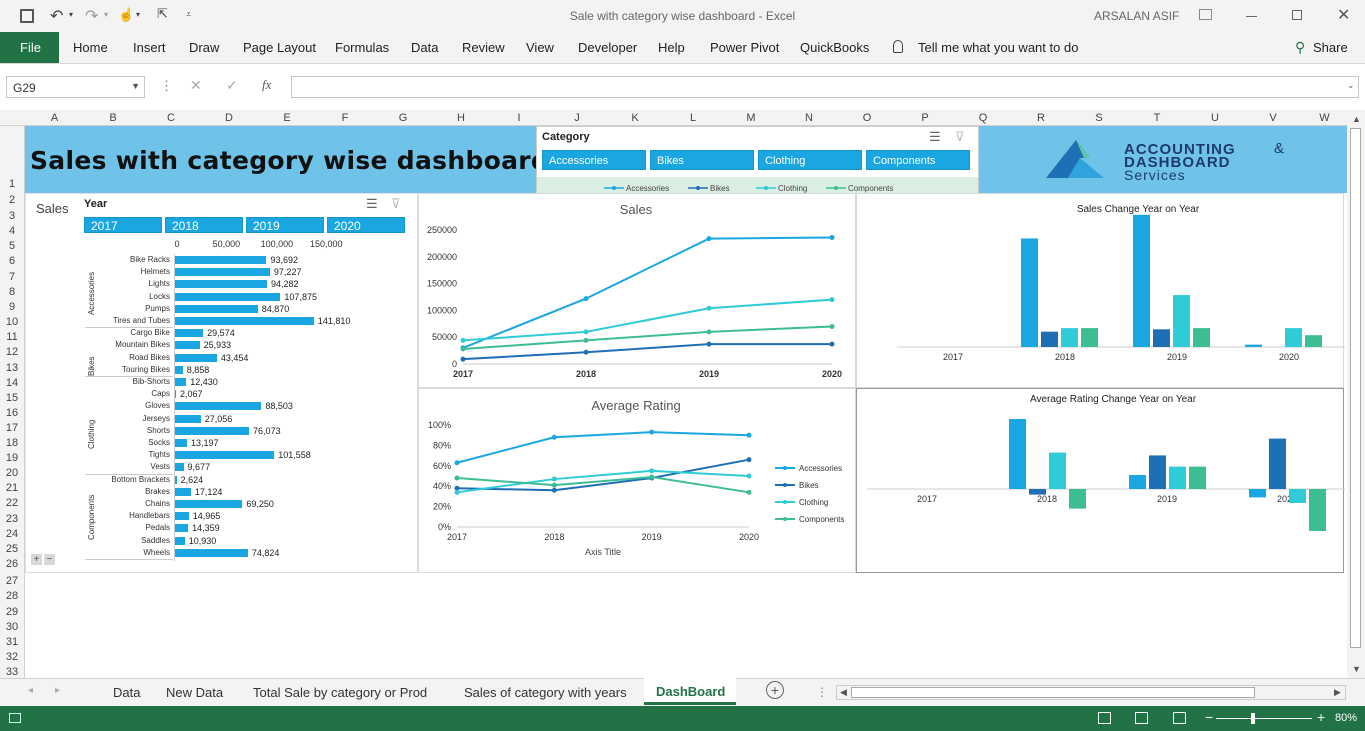  What do you see at coordinates (12, 352) in the screenshot?
I see `row-12: 12` at bounding box center [12, 352].